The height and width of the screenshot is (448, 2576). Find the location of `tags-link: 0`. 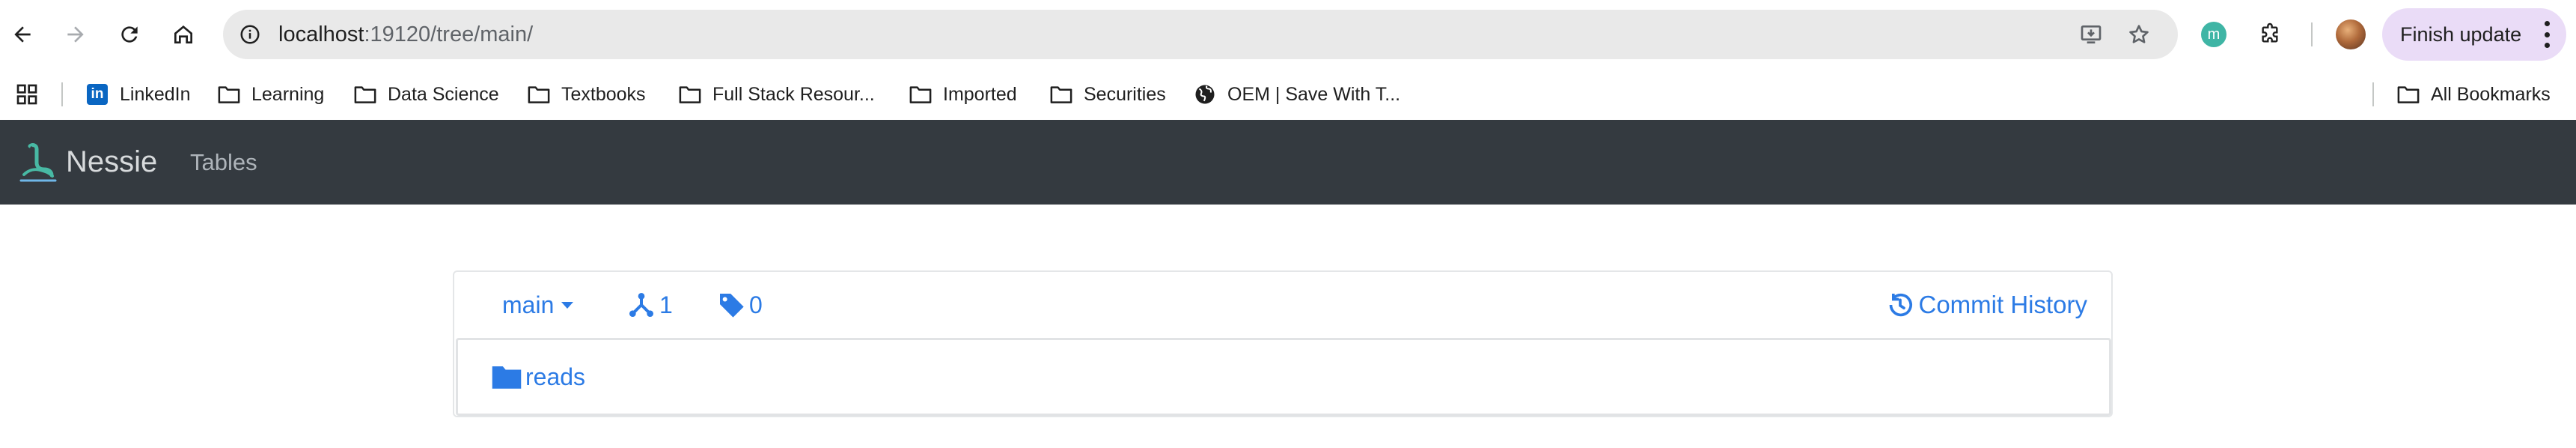

tags-link: 0 is located at coordinates (739, 305).